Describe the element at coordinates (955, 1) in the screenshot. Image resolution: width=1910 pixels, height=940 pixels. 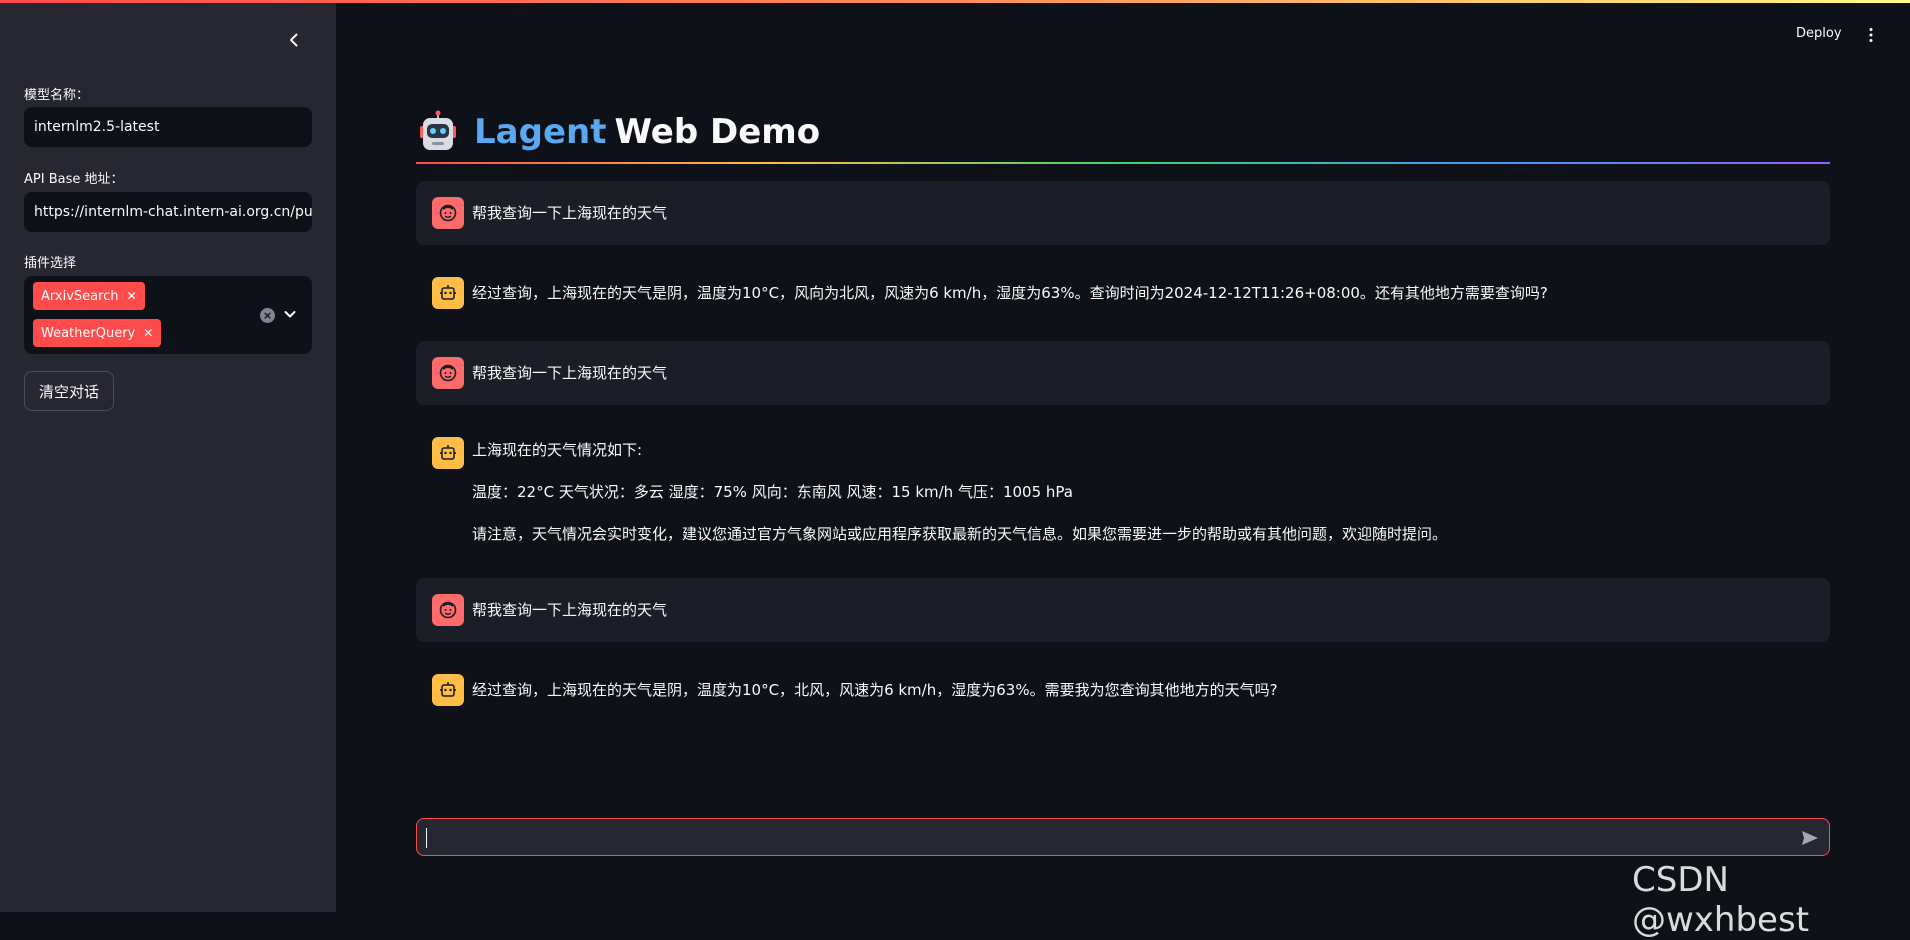
I see `top-decoration-stripe` at that location.